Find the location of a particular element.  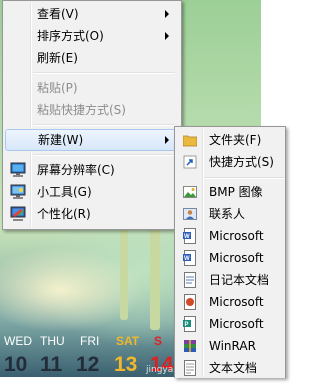

menu-item-personalize: 个性化(R) is located at coordinates (91, 214).